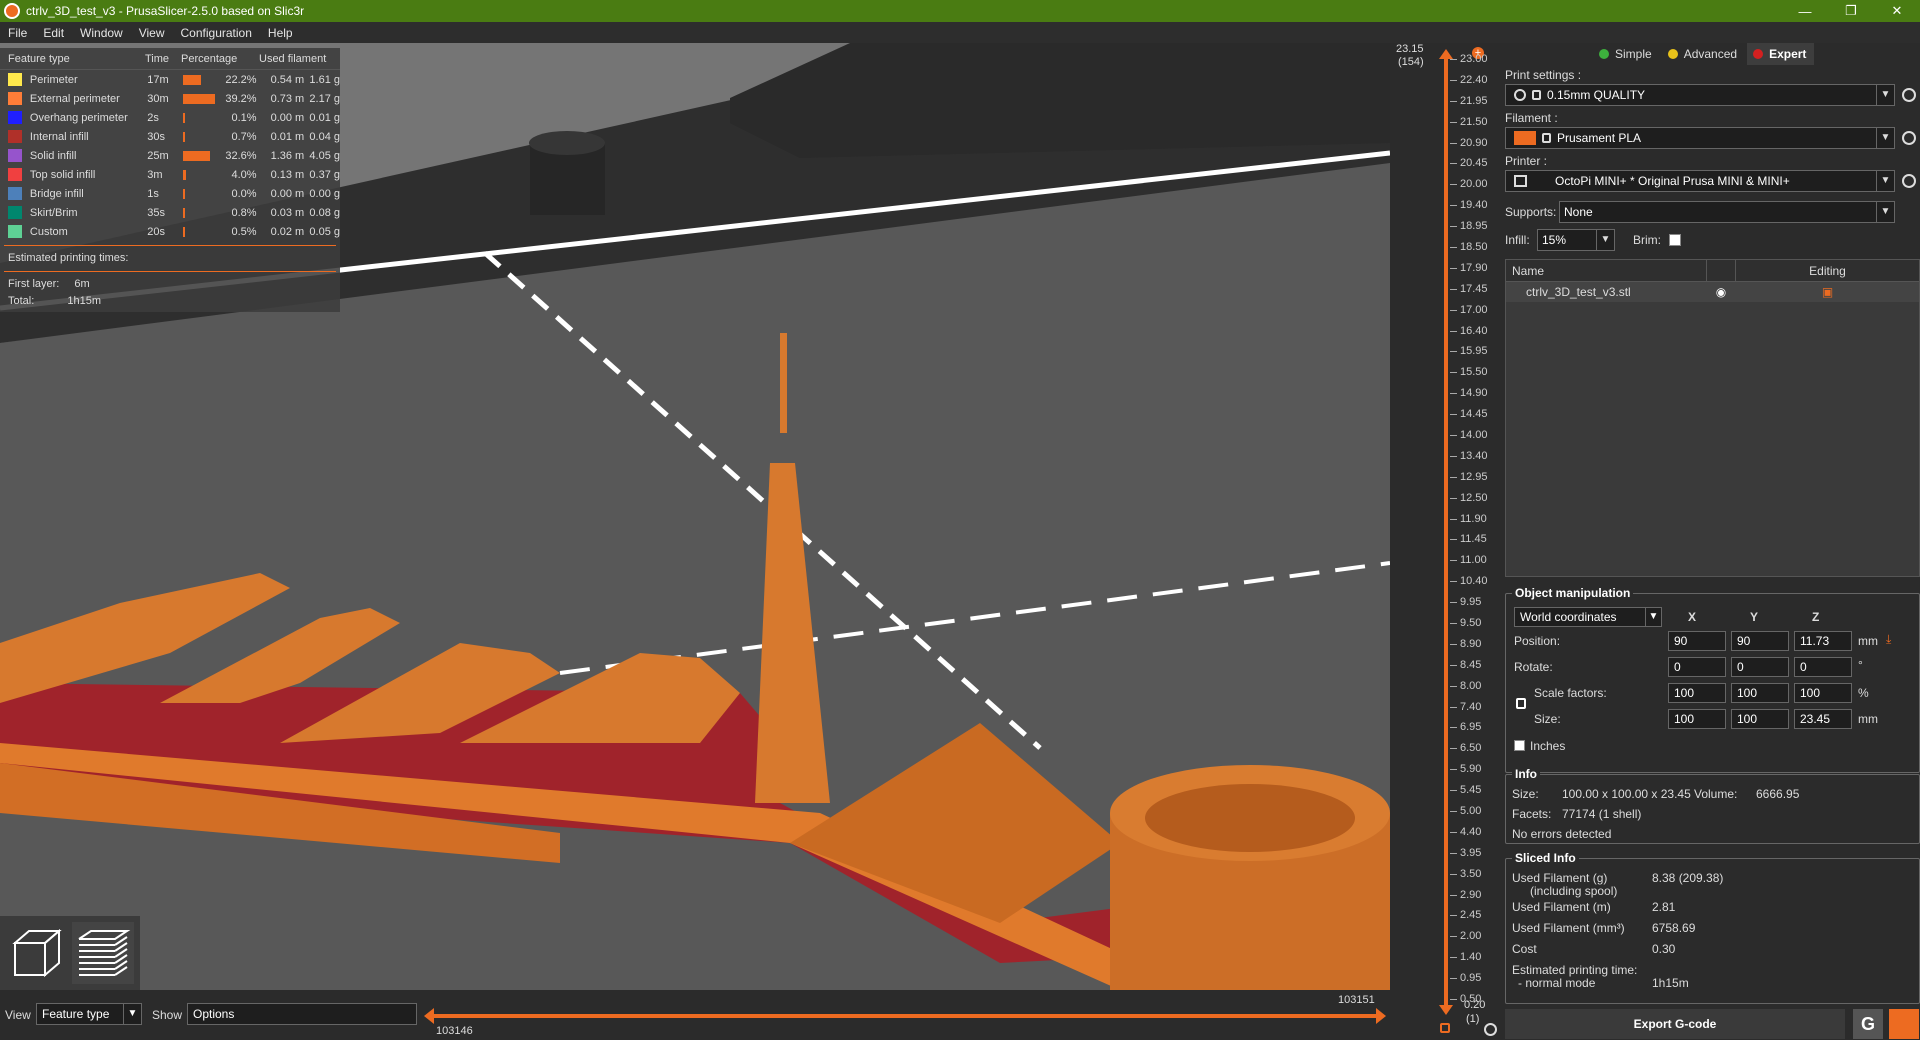  Describe the element at coordinates (1588, 617) in the screenshot. I see `coordinates-select: World coordinates ▼` at that location.